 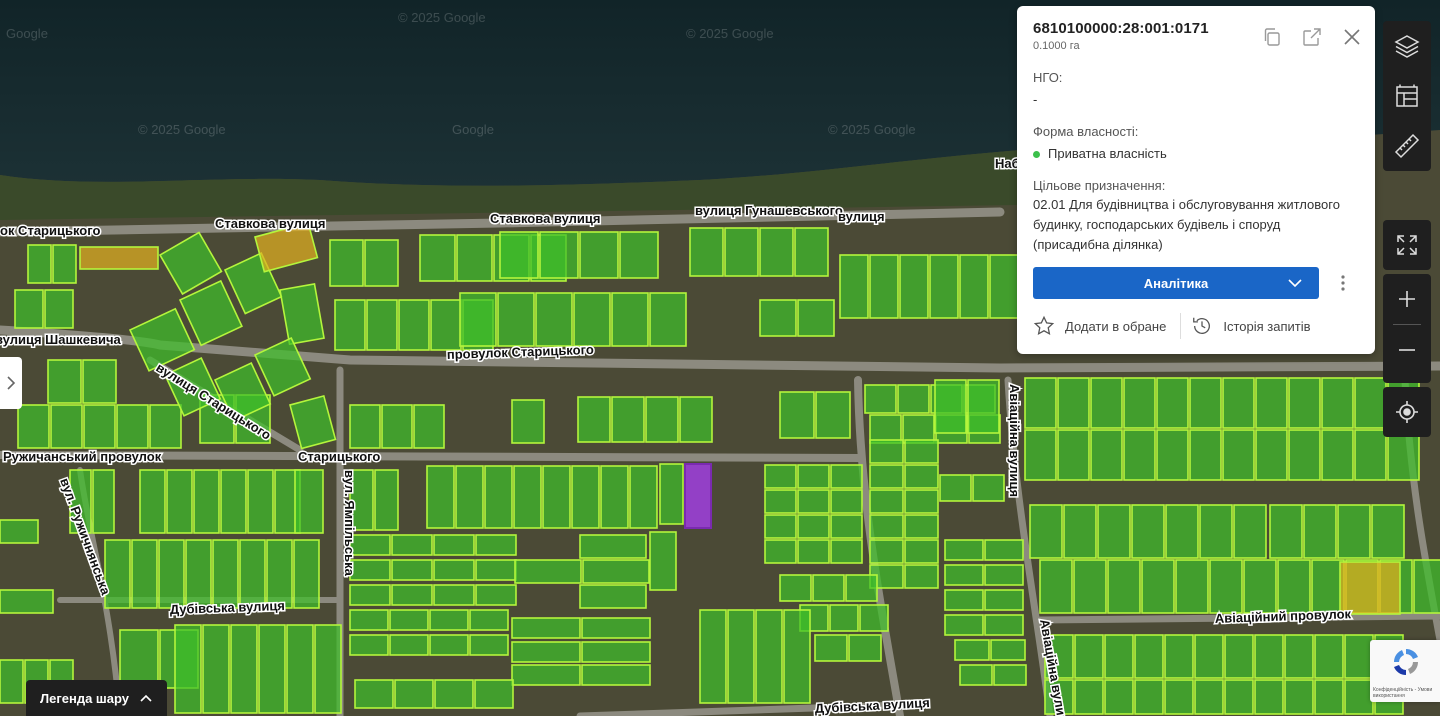 I want to click on layers-icon, so click(x=1407, y=46).